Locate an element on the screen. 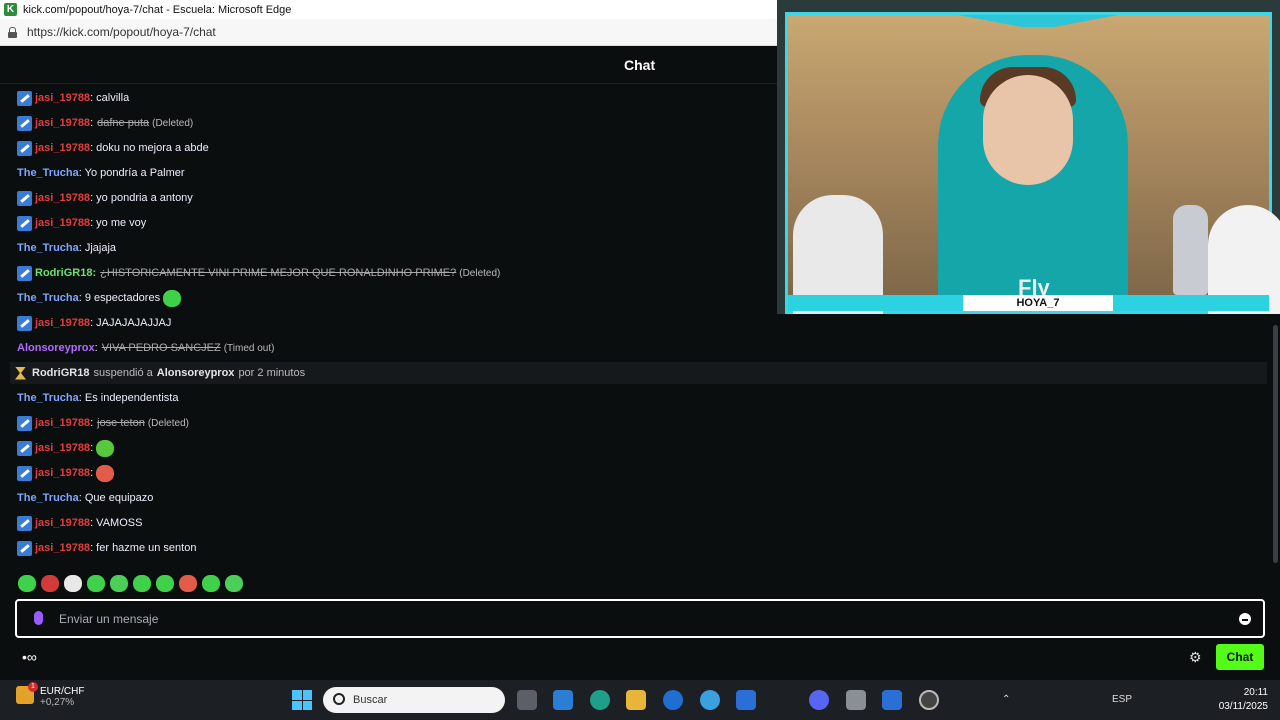 This screenshot has width=1280, height=720. message-username: Alonsoreyprox is located at coordinates (56, 348).